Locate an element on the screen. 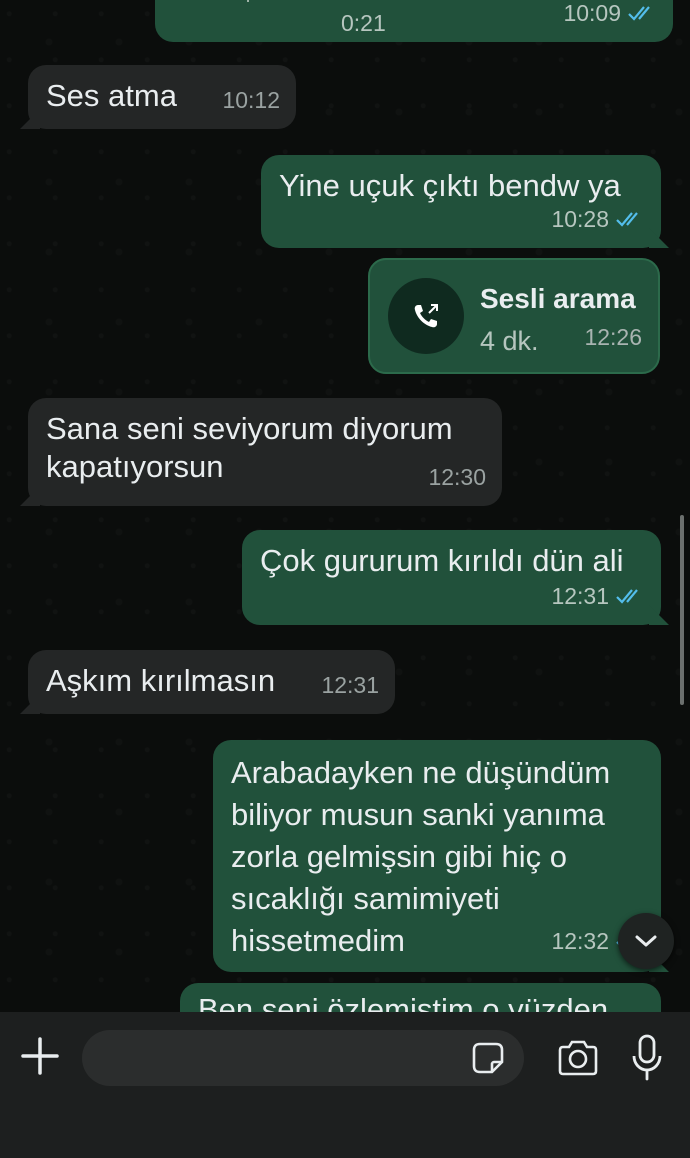 Image resolution: width=690 pixels, height=1158 pixels. voice-message-bubble: 0:21 10:09 is located at coordinates (414, 21).